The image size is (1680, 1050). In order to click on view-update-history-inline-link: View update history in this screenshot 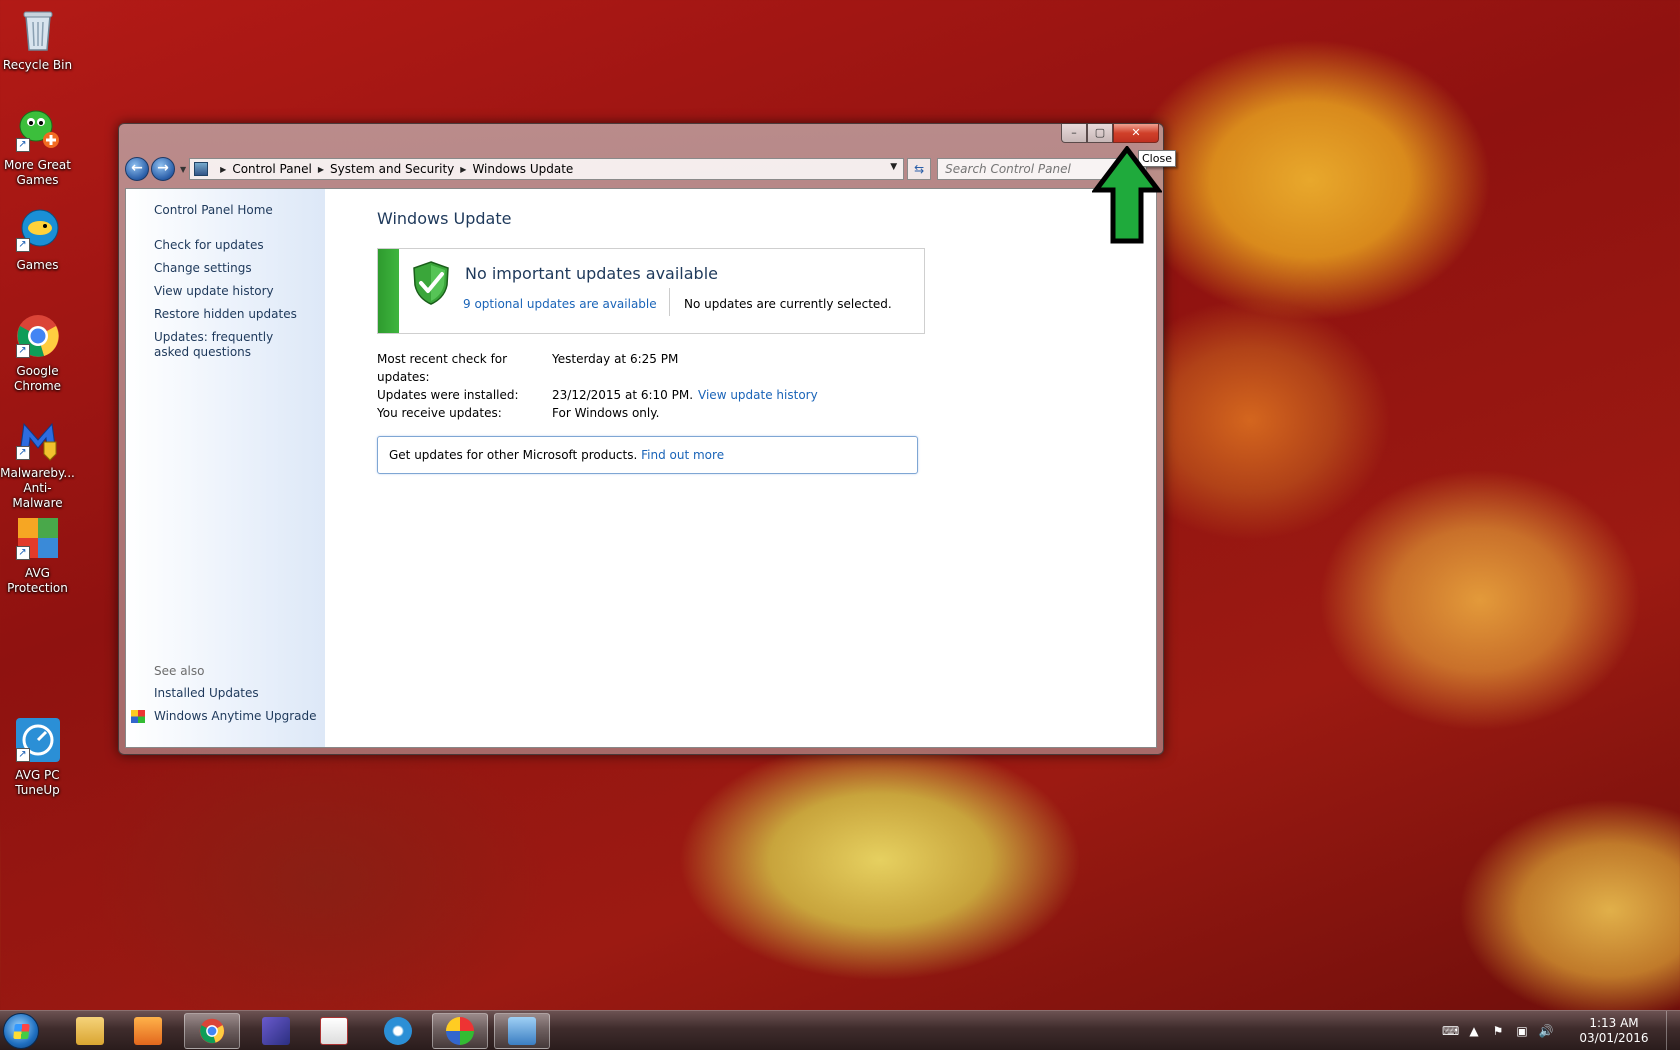, I will do `click(758, 395)`.